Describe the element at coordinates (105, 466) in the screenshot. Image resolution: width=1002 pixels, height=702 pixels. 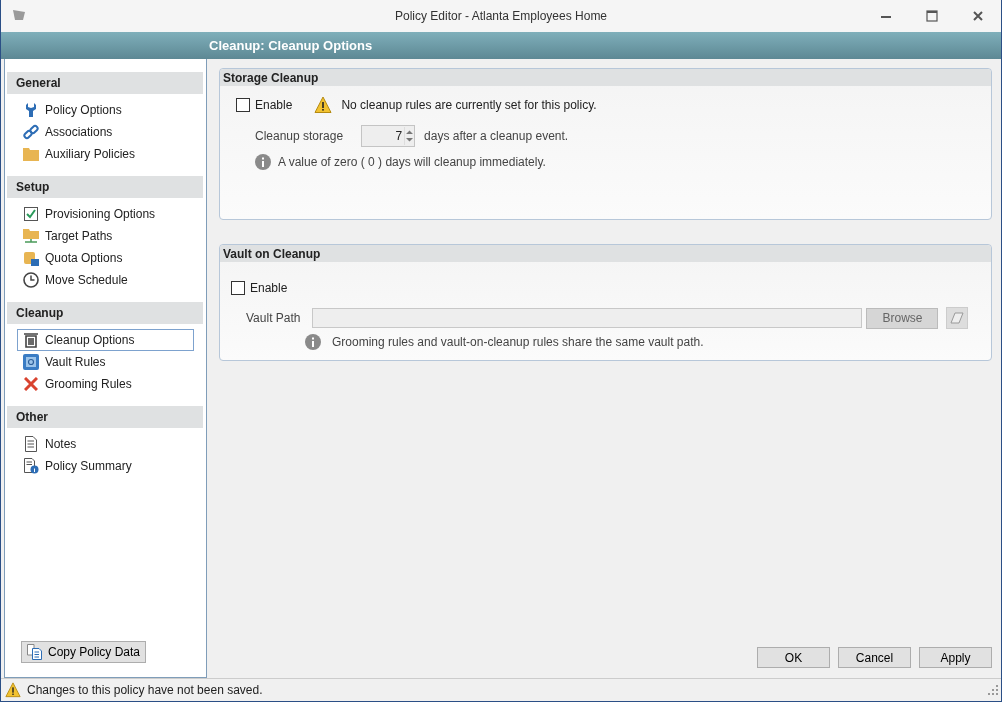
I see `sidebar-item: Policy Summary` at that location.